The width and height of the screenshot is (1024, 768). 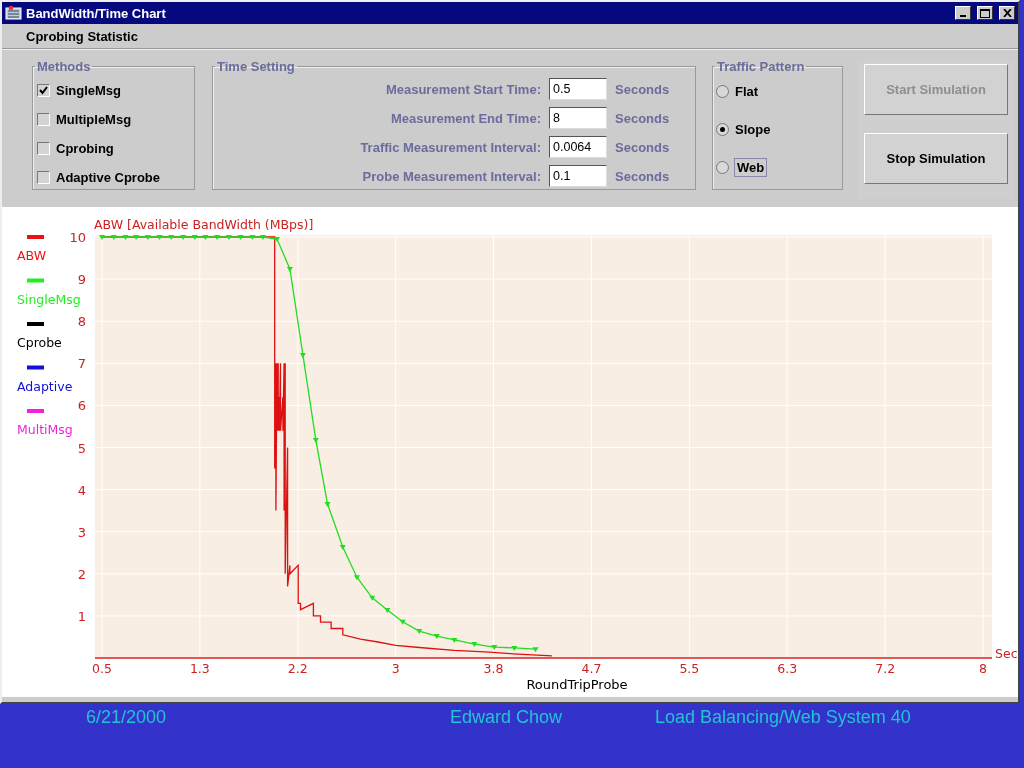 What do you see at coordinates (578, 176) in the screenshot?
I see `input-field: 0.1` at bounding box center [578, 176].